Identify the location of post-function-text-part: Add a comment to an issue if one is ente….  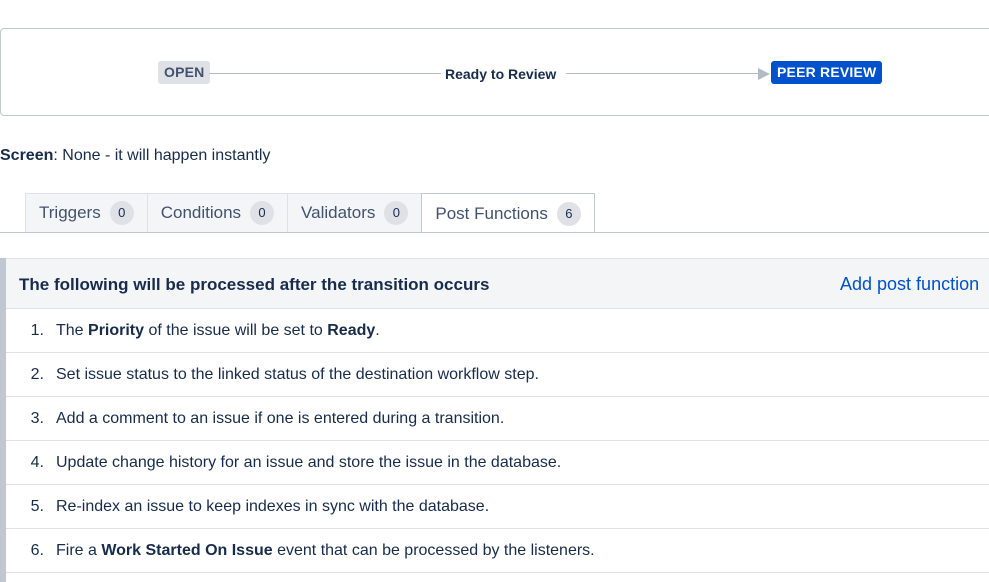
(280, 418).